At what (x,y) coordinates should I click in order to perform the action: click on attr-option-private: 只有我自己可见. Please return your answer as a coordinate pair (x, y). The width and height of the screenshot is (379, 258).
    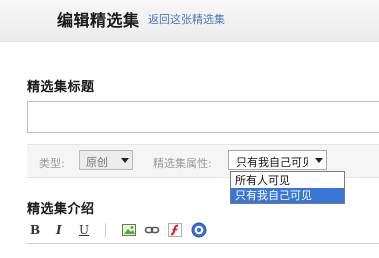
    Looking at the image, I should click on (287, 195).